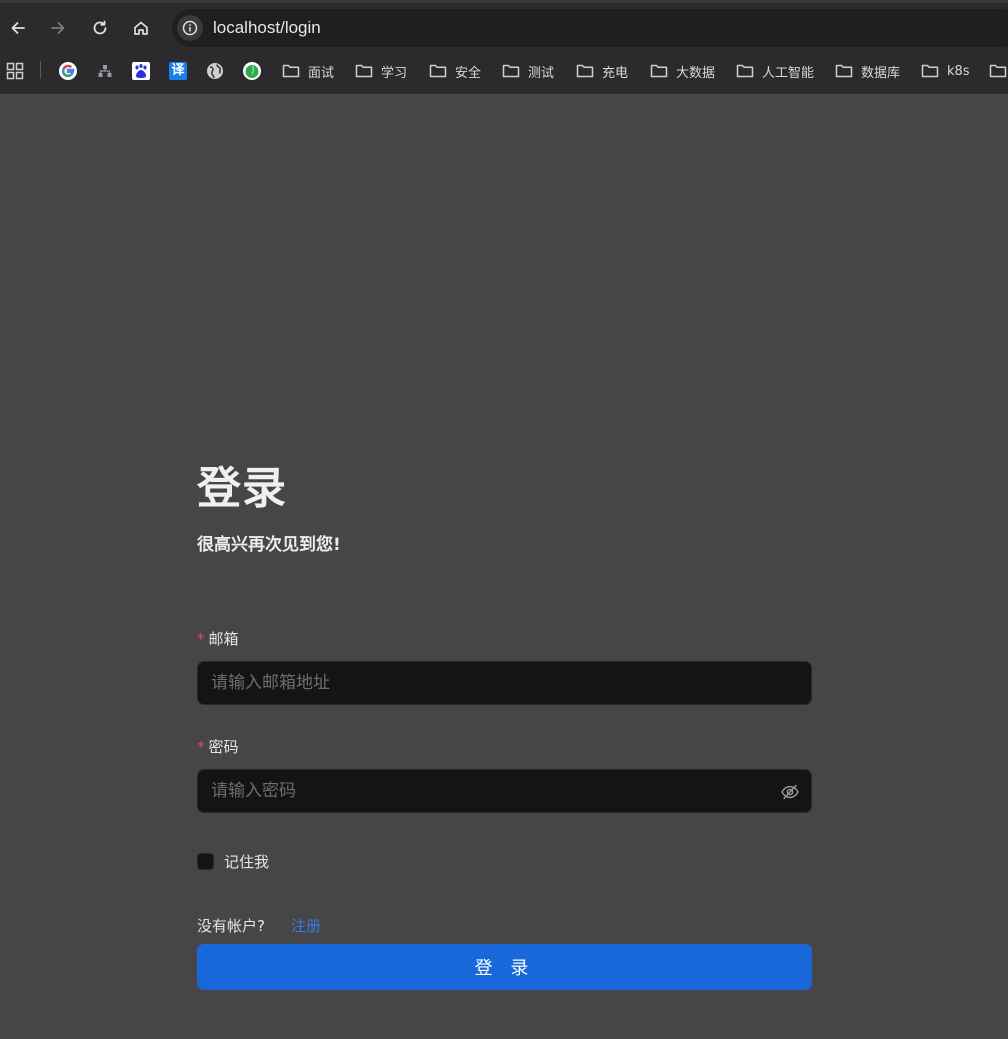  I want to click on toggle-password-visibility, so click(790, 792).